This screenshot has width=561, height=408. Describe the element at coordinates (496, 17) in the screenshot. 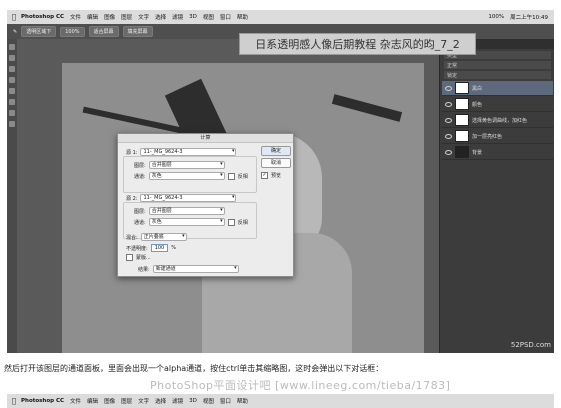

I see `zoom-status: 100%` at that location.